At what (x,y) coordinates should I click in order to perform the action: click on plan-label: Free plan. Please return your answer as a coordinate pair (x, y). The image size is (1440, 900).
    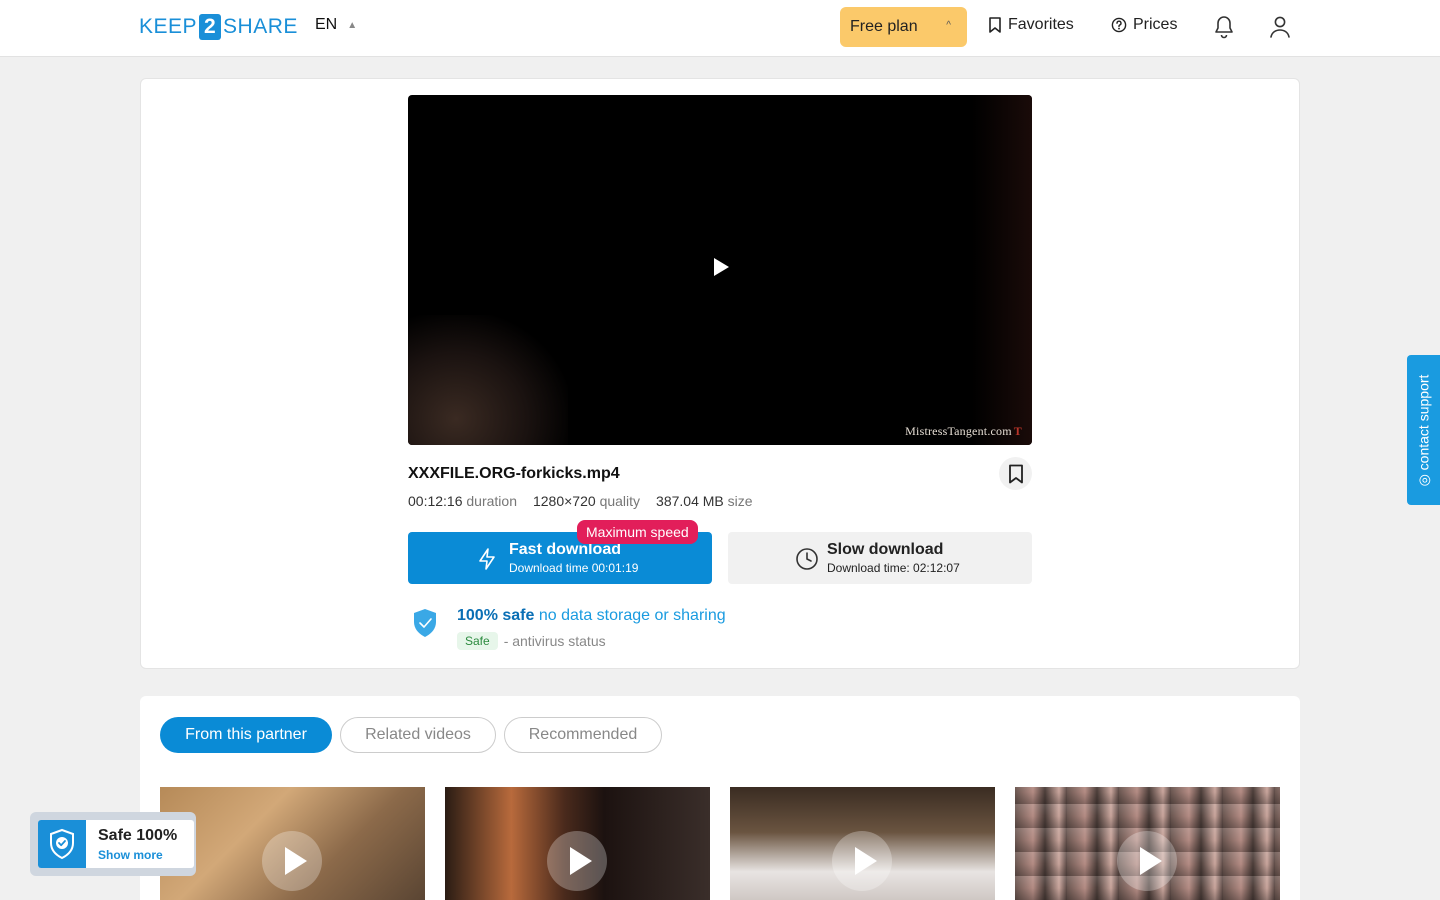
    Looking at the image, I should click on (884, 26).